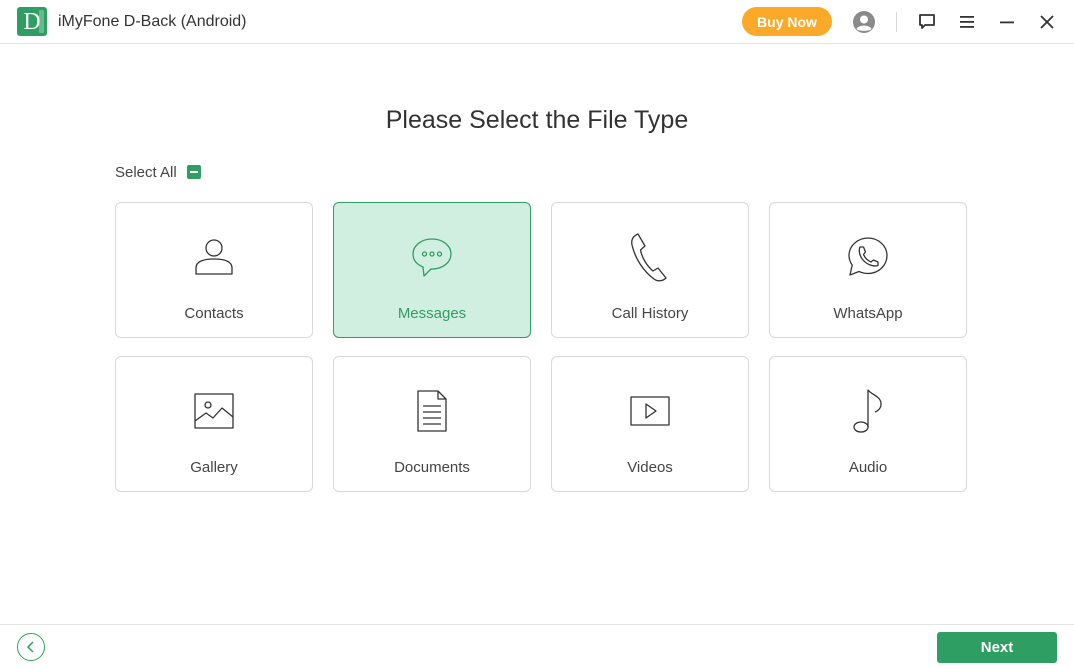  I want to click on file-type-card-documents: Documents, so click(432, 424).